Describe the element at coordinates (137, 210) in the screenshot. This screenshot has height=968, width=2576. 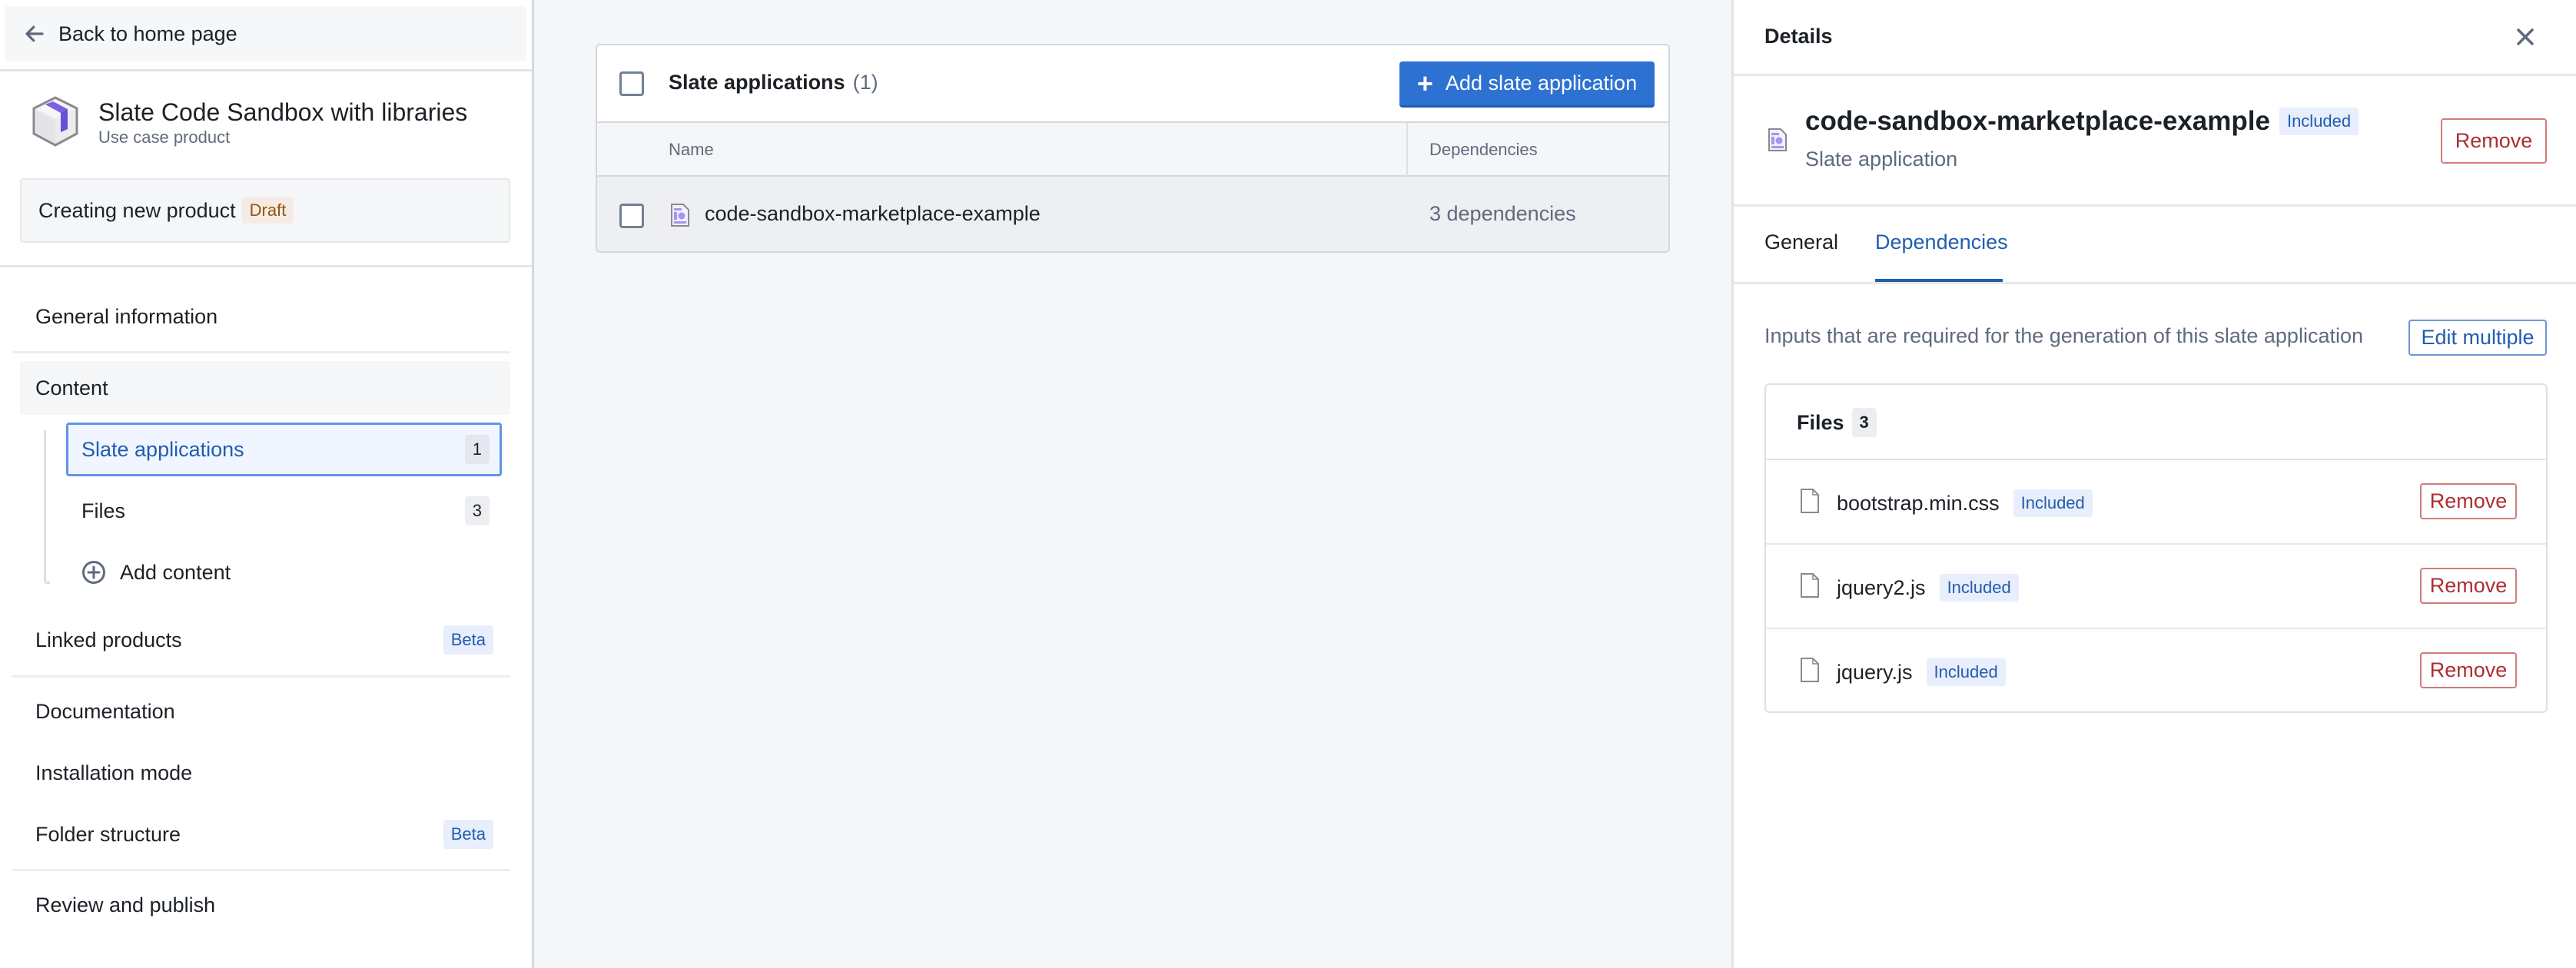
I see `status-text: Creating new product` at that location.